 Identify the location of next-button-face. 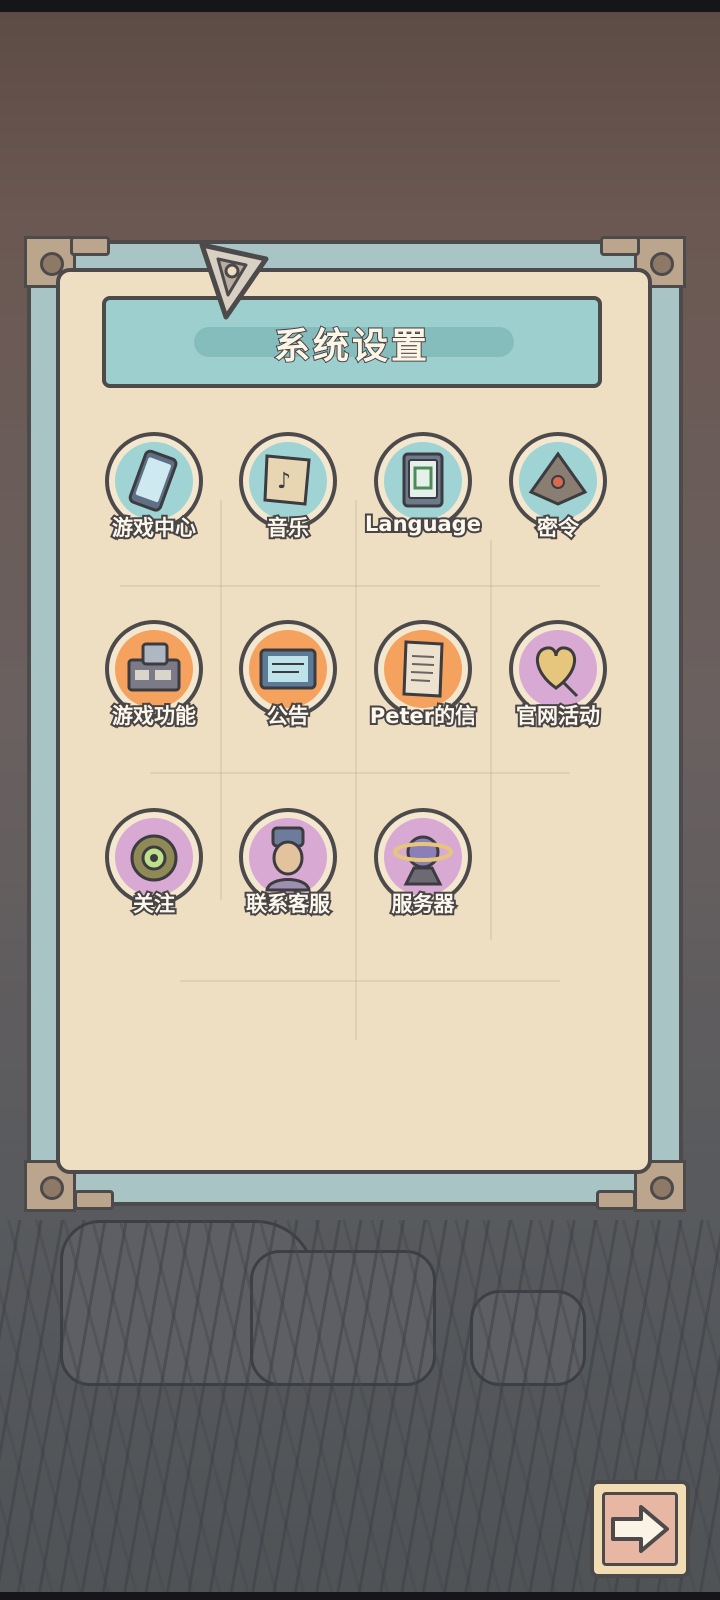
(640, 1529).